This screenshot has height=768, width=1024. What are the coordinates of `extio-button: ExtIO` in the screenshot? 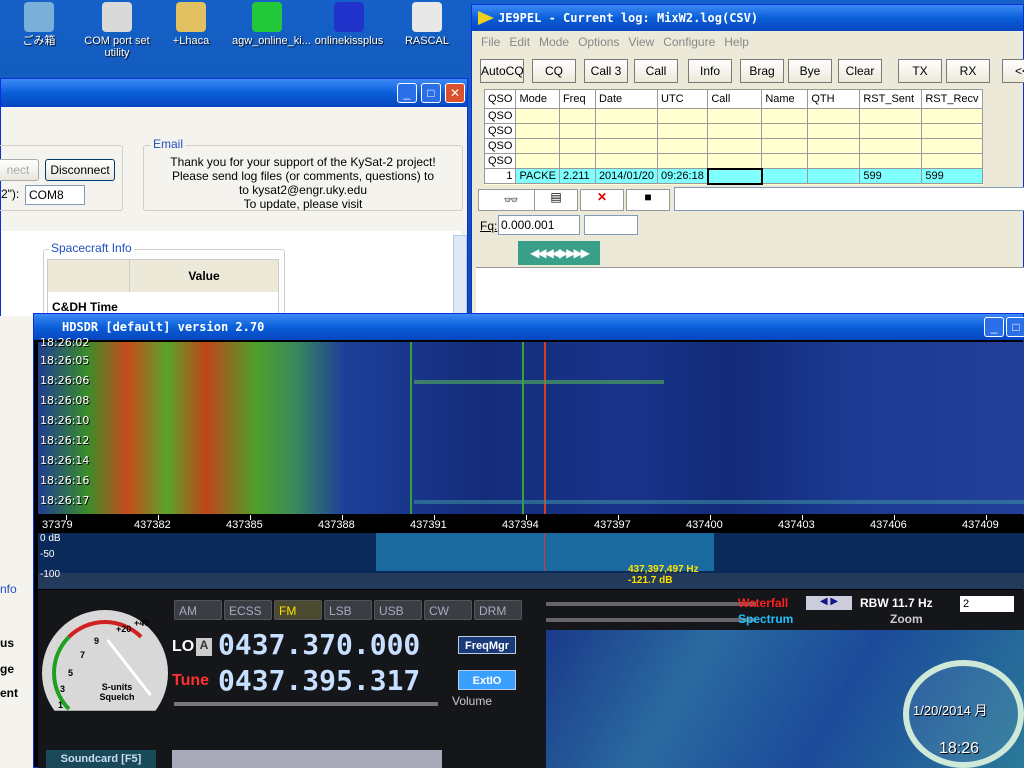 It's located at (487, 680).